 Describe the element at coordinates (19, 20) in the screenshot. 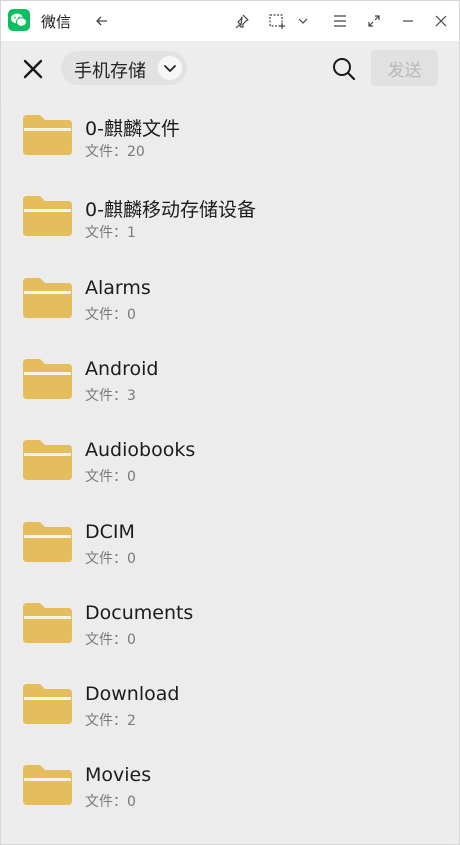

I see `wechat-logo-icon` at that location.